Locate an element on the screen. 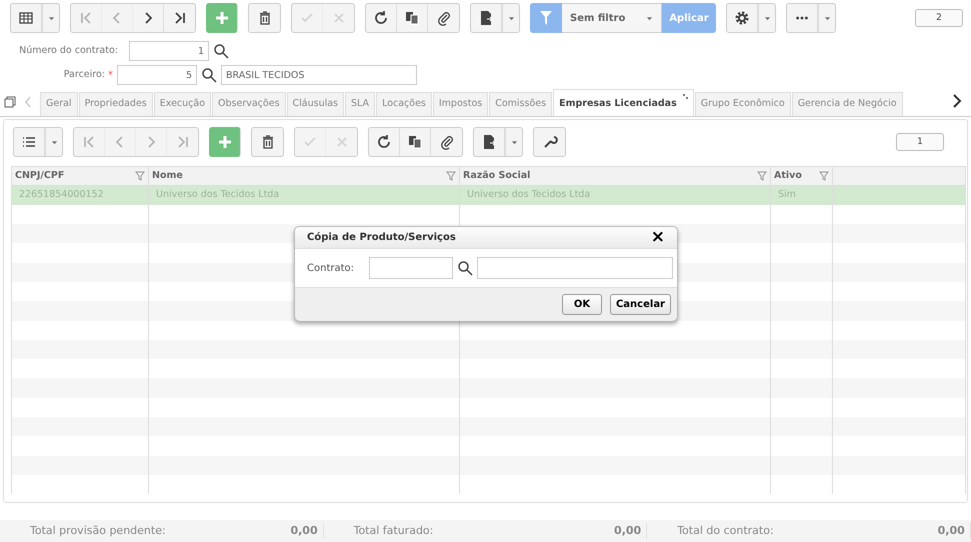 This screenshot has width=971, height=542. window-icon is located at coordinates (10, 102).